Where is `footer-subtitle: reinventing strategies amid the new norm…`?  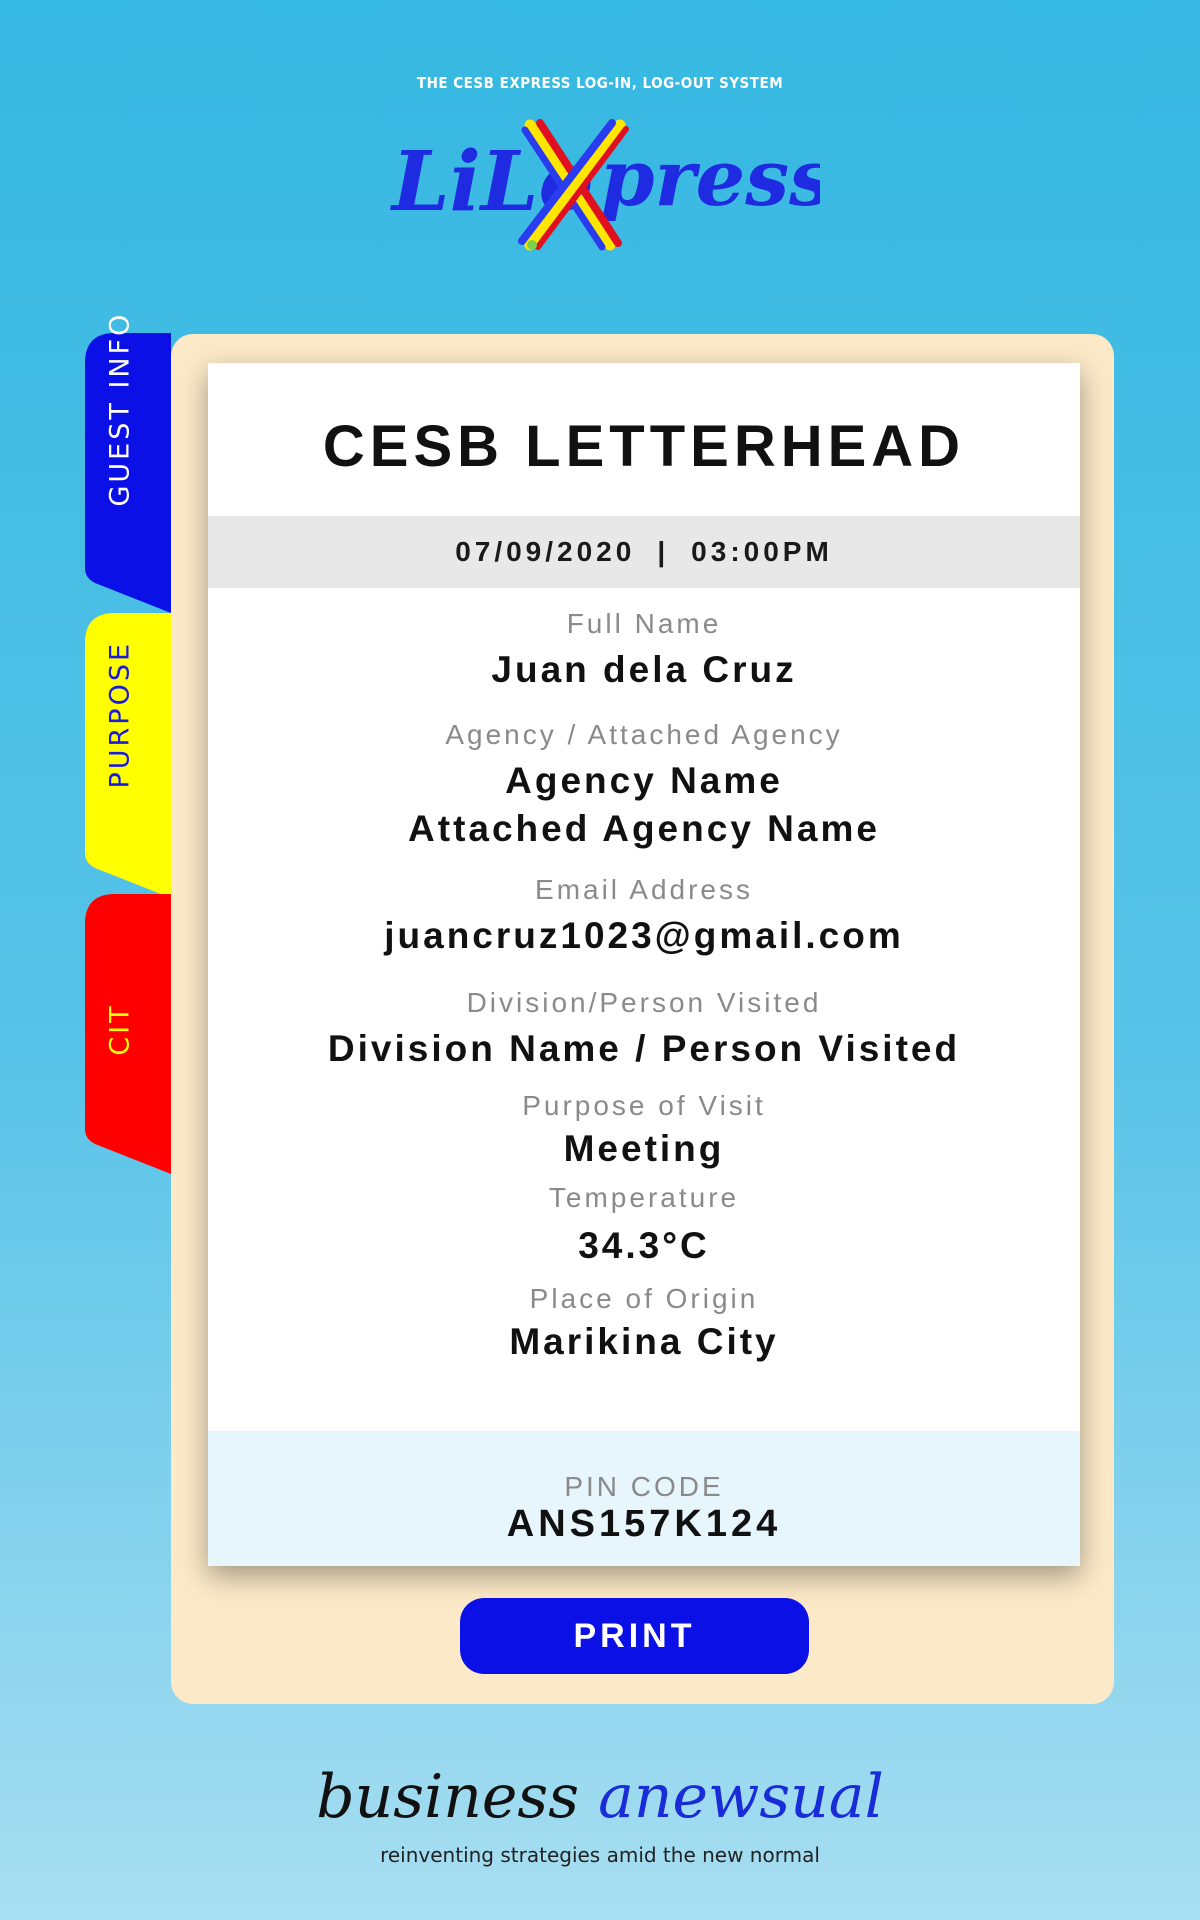
footer-subtitle: reinventing strategies amid the new norm… is located at coordinates (600, 1855).